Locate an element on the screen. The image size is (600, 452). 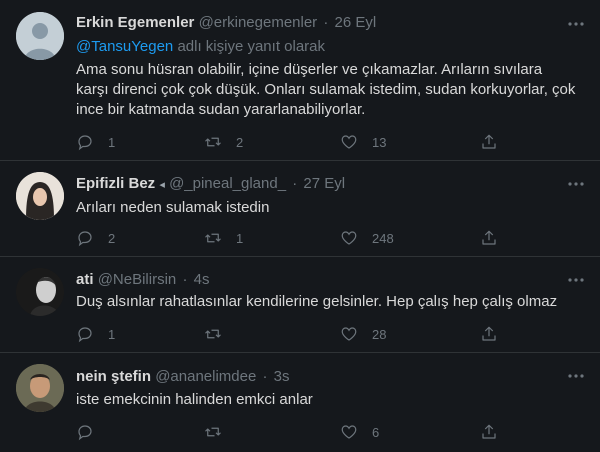
action-bar: 2 1 248 is located at coordinates (296, 238).